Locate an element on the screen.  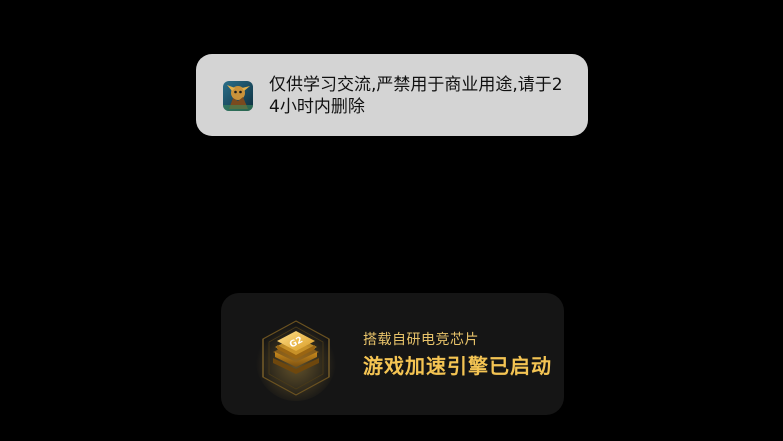
game-app-icon is located at coordinates (238, 96).